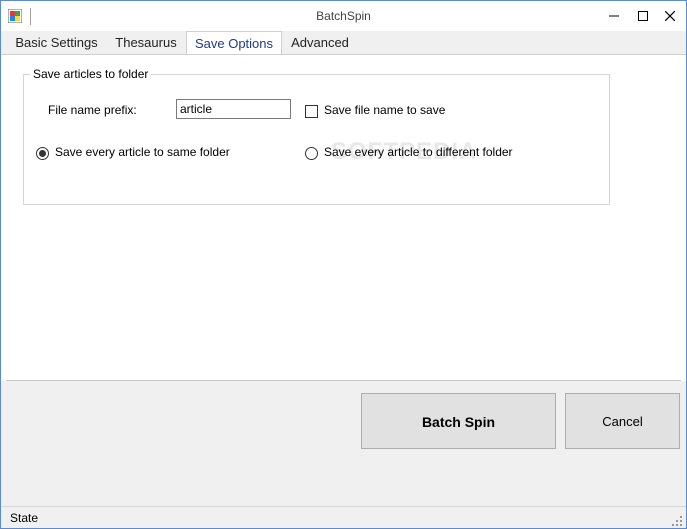 This screenshot has width=687, height=529. I want to click on tab-advanced: Advanced, so click(320, 43).